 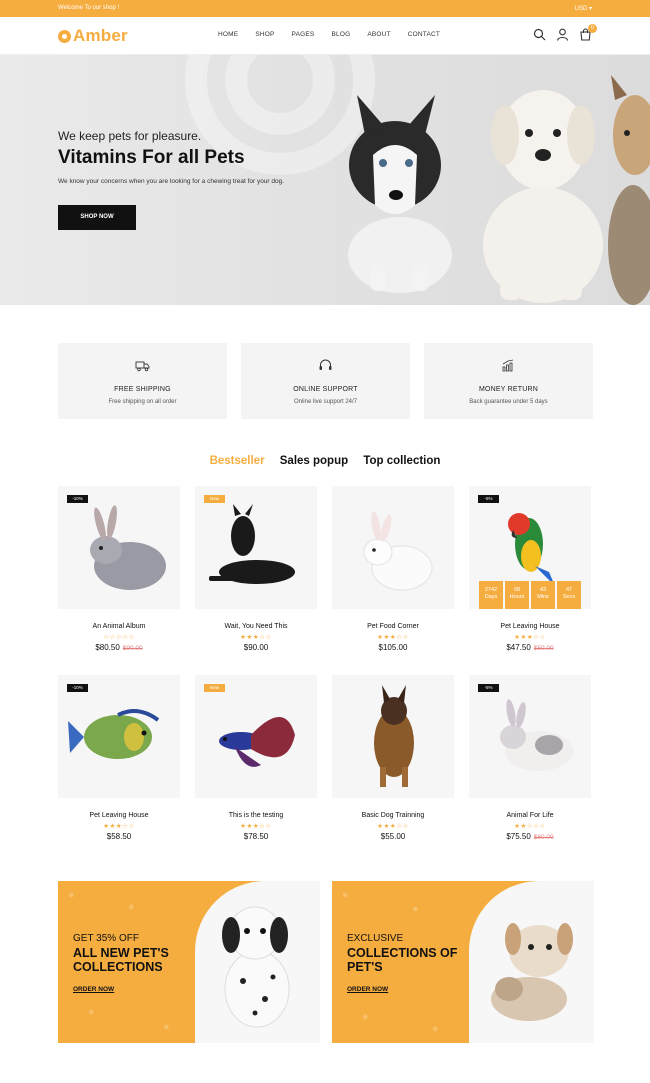 What do you see at coordinates (257, 962) in the screenshot?
I see `banner-image-area` at bounding box center [257, 962].